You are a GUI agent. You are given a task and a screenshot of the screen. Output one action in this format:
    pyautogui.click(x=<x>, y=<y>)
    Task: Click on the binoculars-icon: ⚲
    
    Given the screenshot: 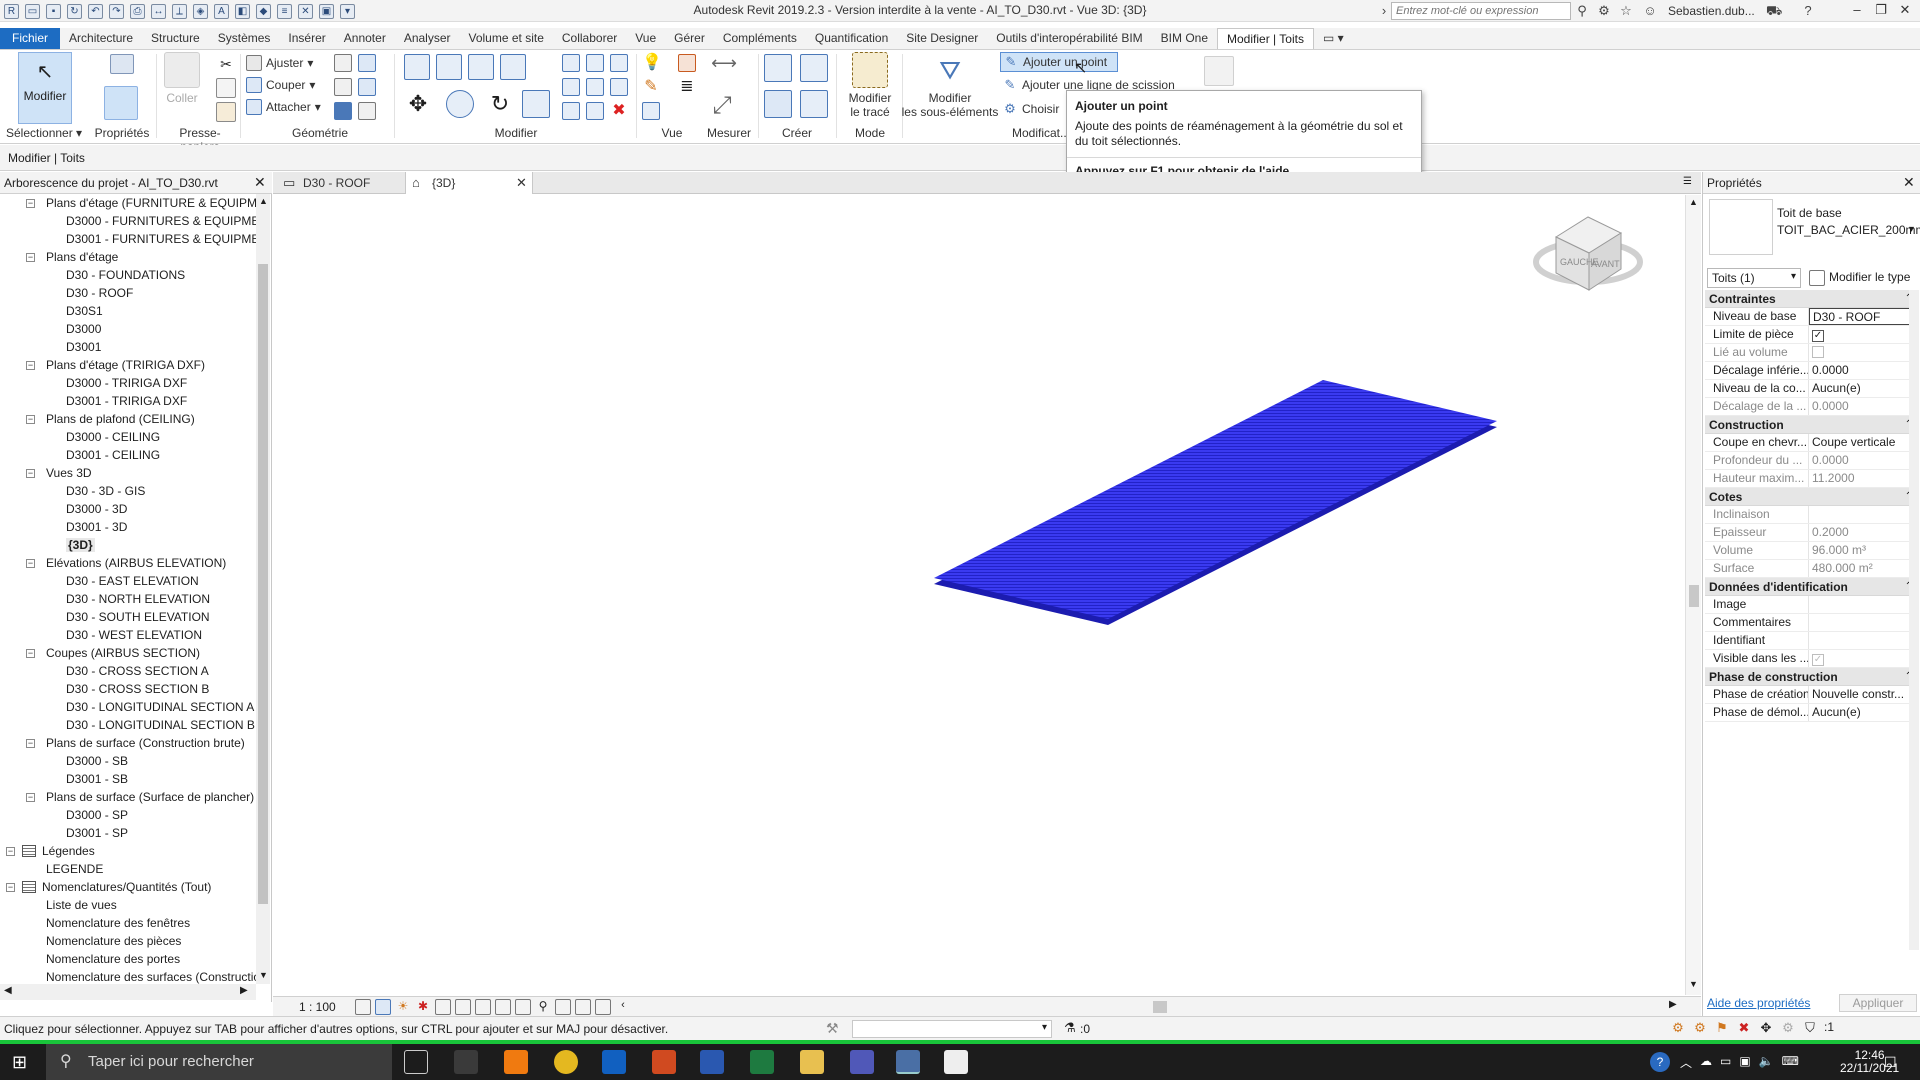 What is the action you would take?
    pyautogui.click(x=1582, y=11)
    